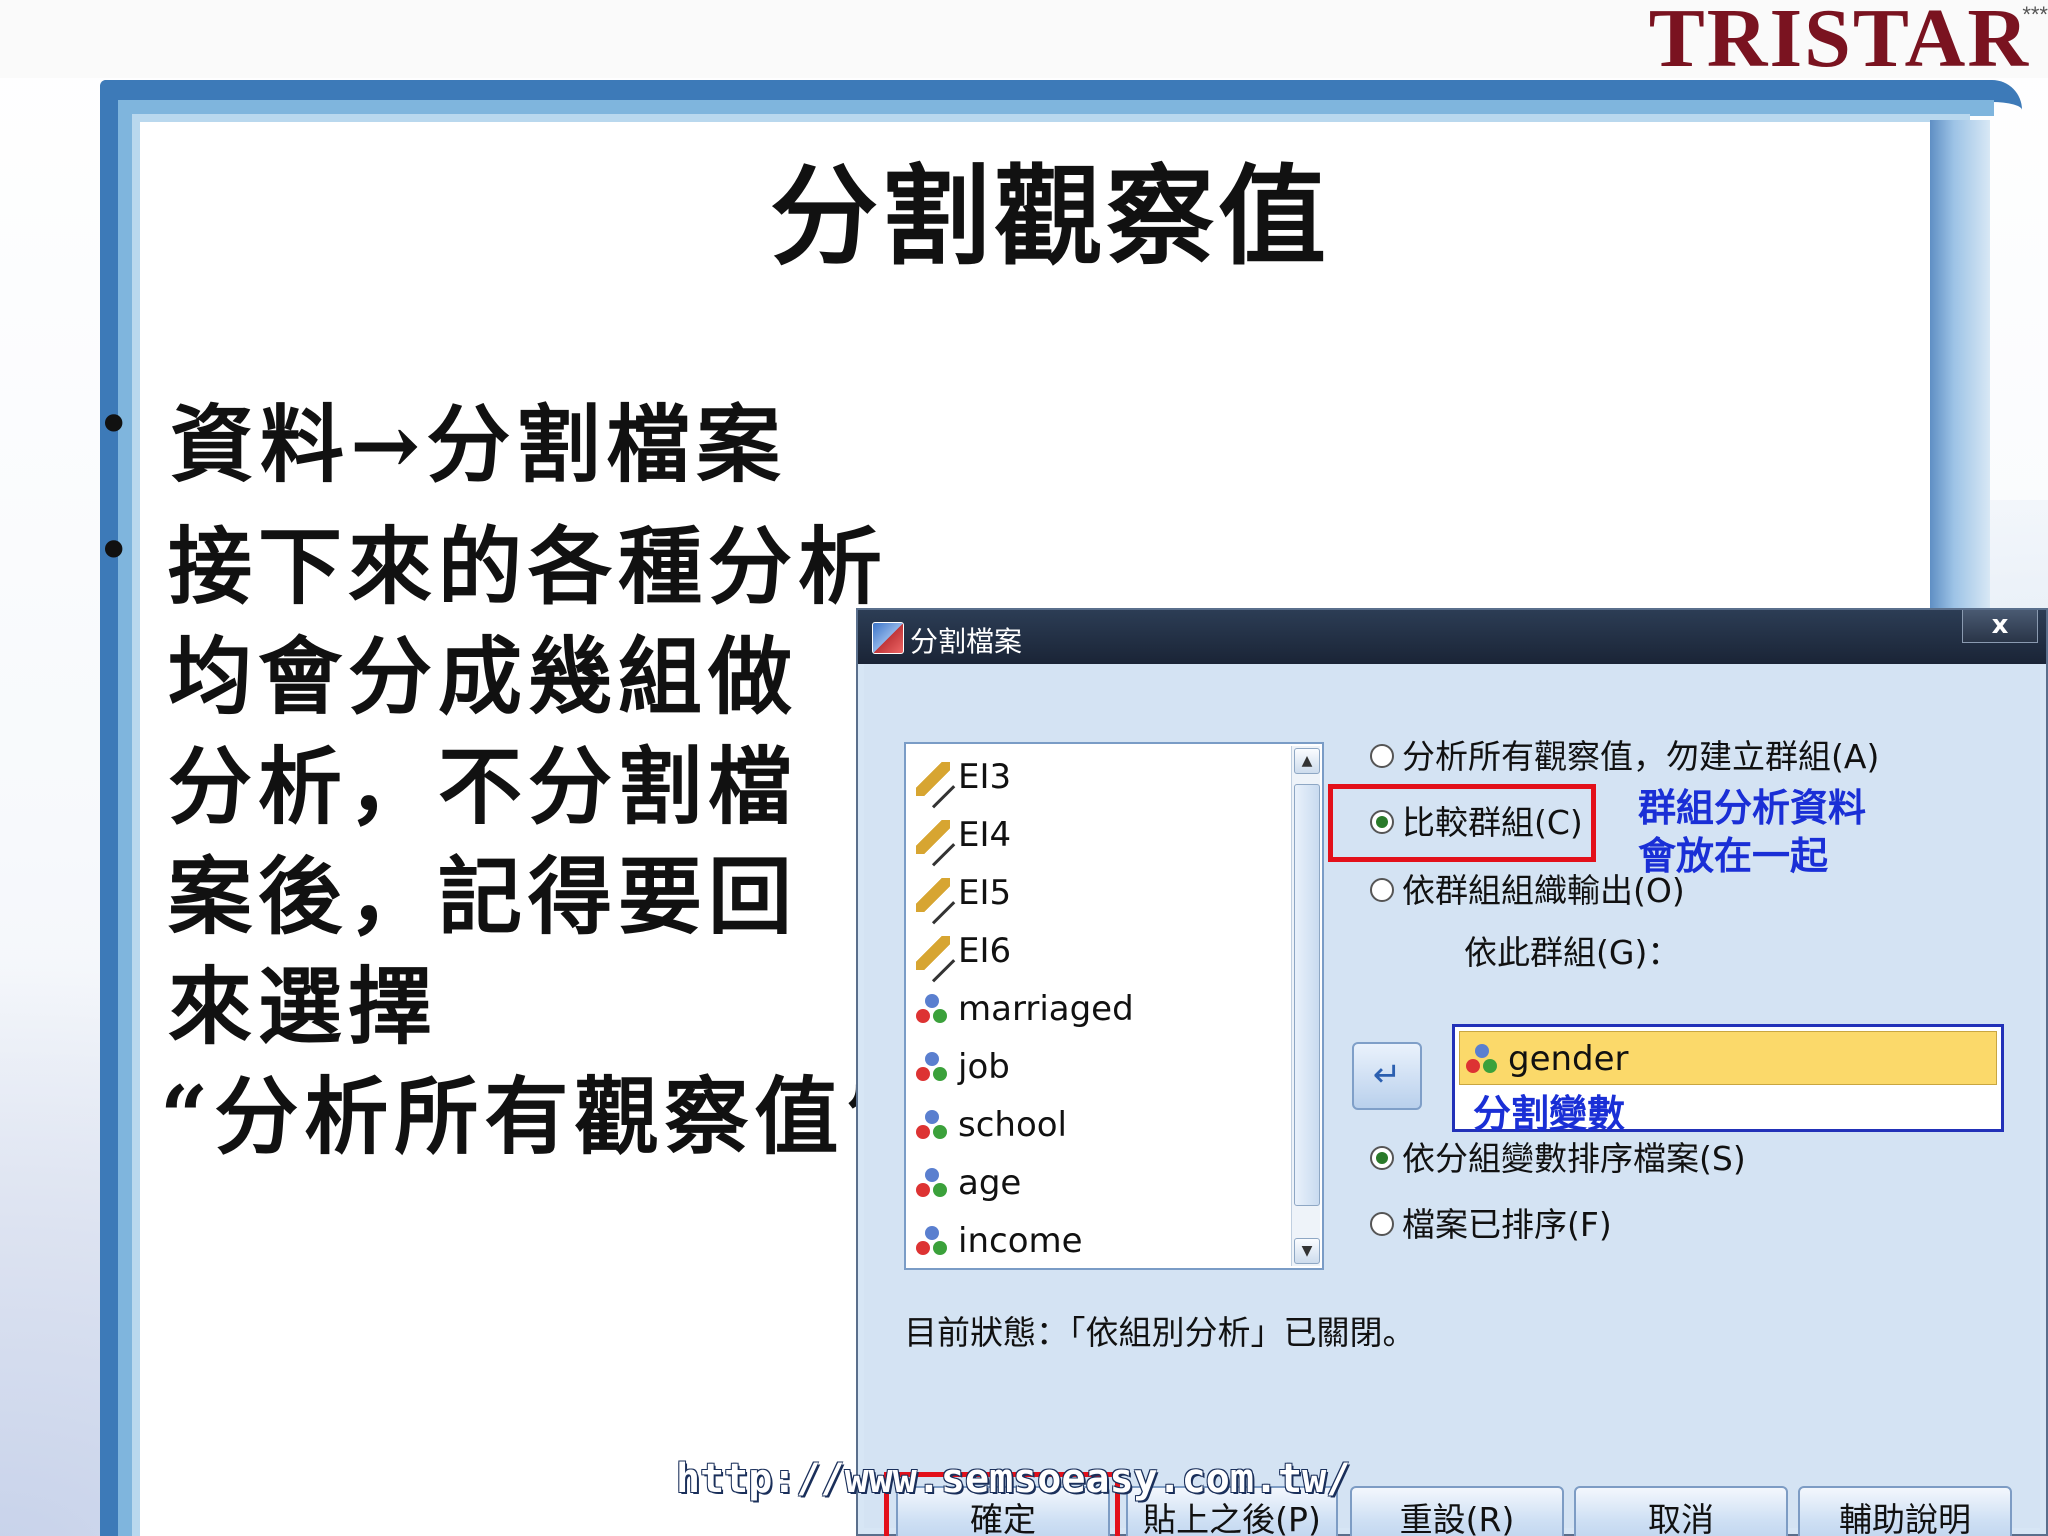 This screenshot has width=2048, height=1536. What do you see at coordinates (1382, 1157) in the screenshot?
I see `radio-selected-icon` at bounding box center [1382, 1157].